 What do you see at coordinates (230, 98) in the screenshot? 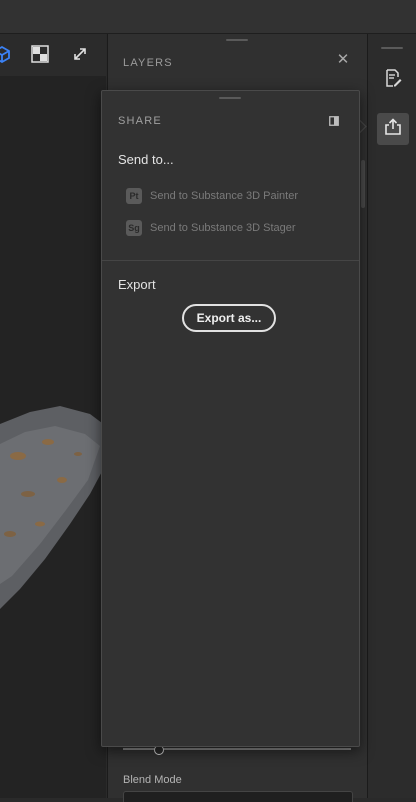
I see `popover-grip` at bounding box center [230, 98].